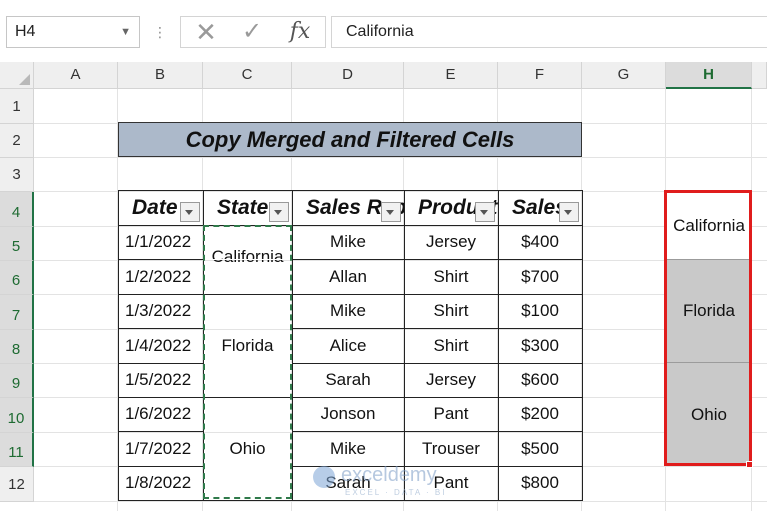 This screenshot has height=511, width=767. I want to click on sales-rep-cell: Jonson, so click(348, 414).